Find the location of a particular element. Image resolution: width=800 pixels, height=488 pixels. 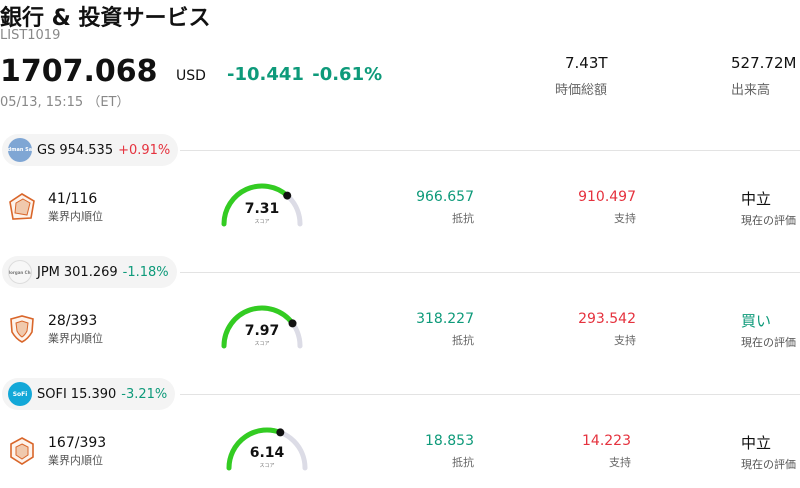

list-code: LIST1019 is located at coordinates (30, 35).